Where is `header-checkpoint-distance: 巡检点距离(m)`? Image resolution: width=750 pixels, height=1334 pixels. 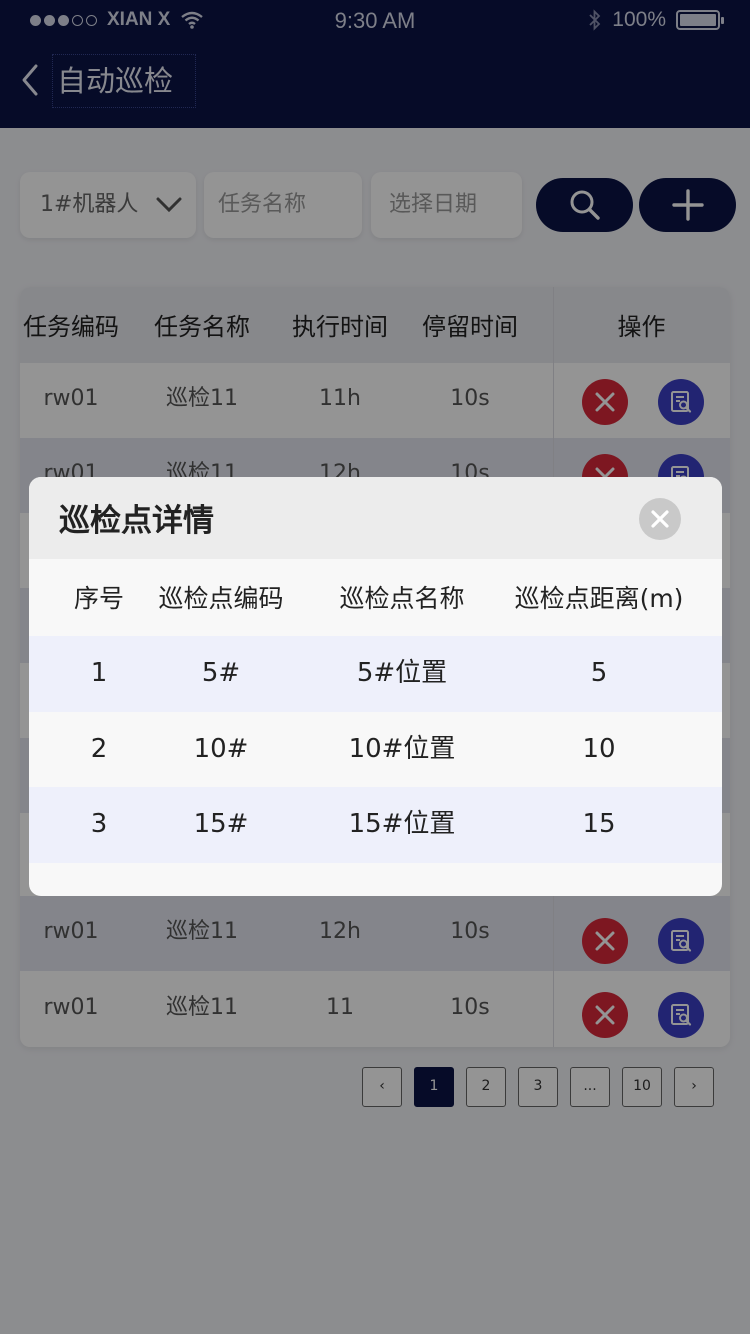 header-checkpoint-distance: 巡检点距离(m) is located at coordinates (599, 598).